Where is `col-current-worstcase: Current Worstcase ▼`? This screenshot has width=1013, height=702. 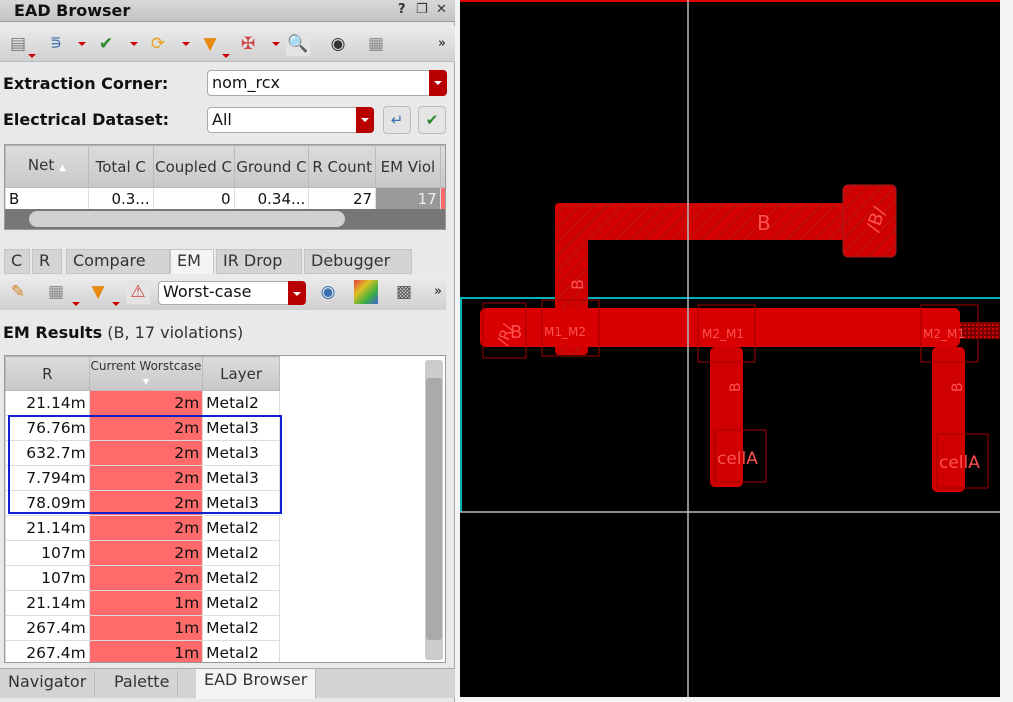
col-current-worstcase: Current Worstcase ▼ is located at coordinates (146, 373).